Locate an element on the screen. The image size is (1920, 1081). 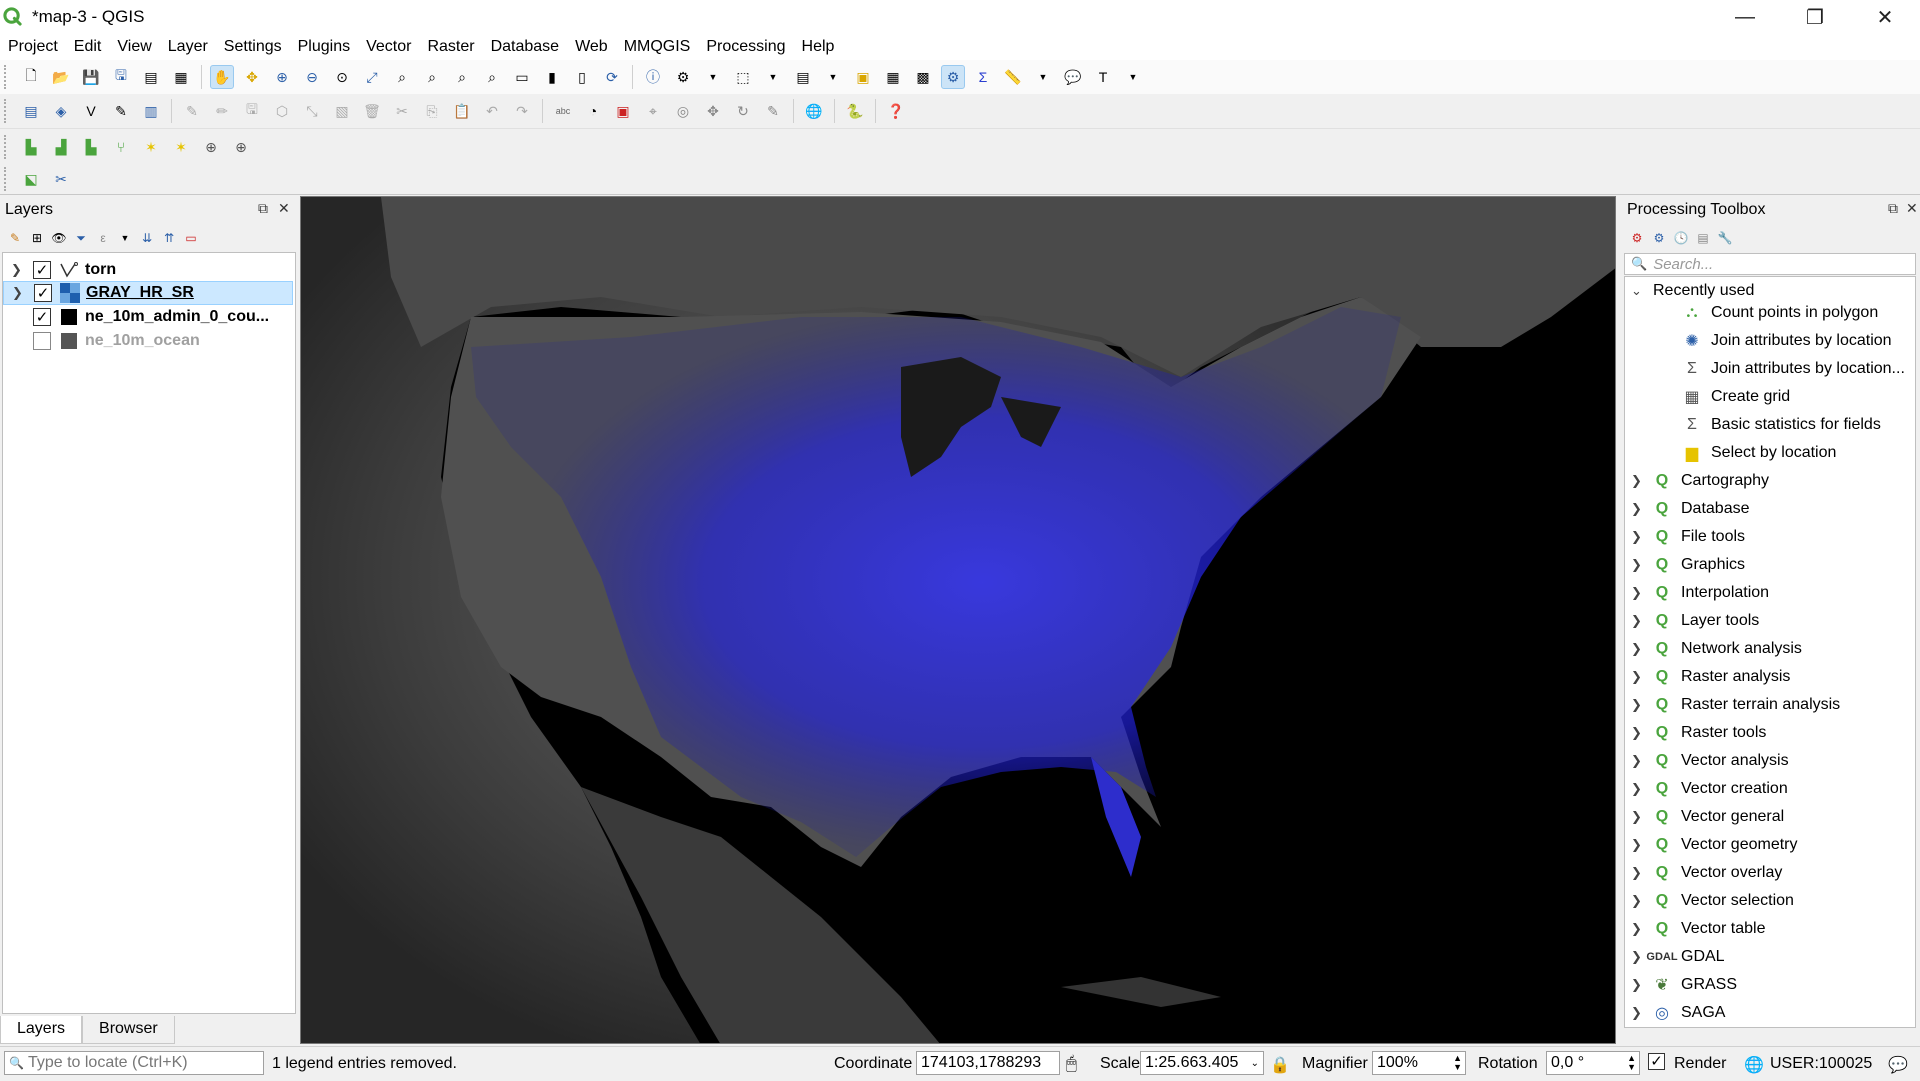
refresh-icon: ⟳ is located at coordinates (612, 77).